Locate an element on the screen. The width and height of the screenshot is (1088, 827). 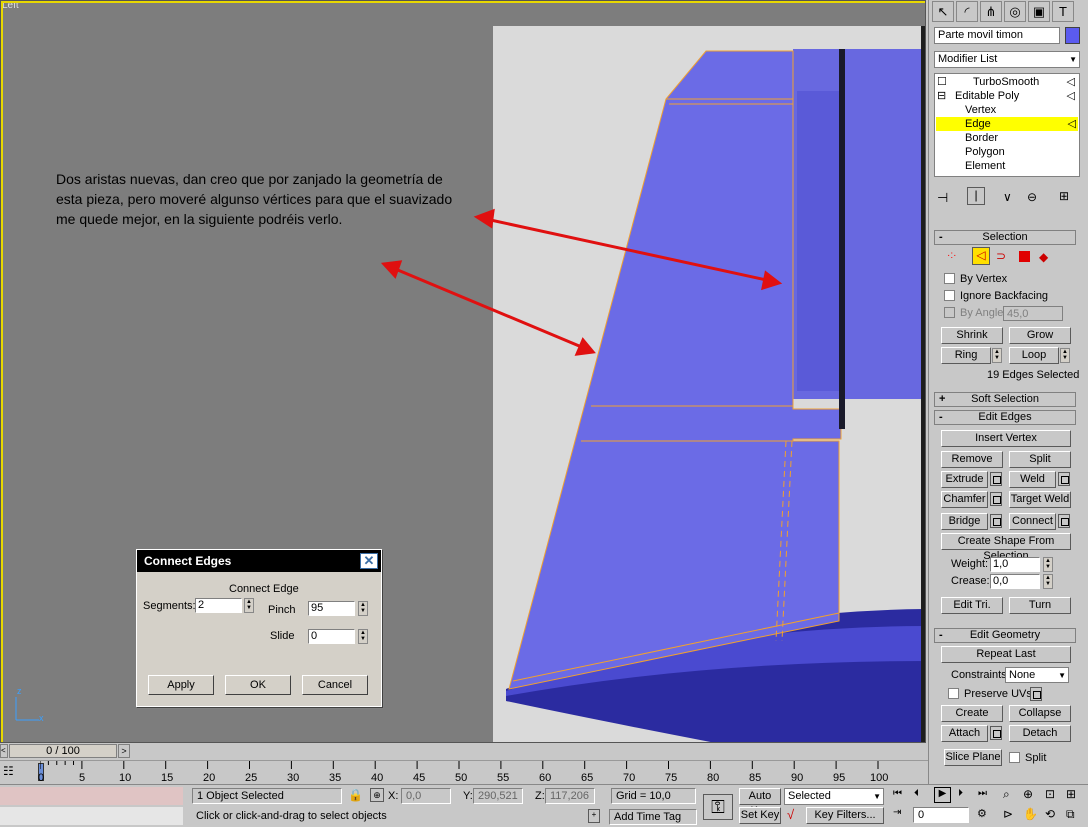
segments-spinner: ▲ ▼ is located at coordinates (249, 605).